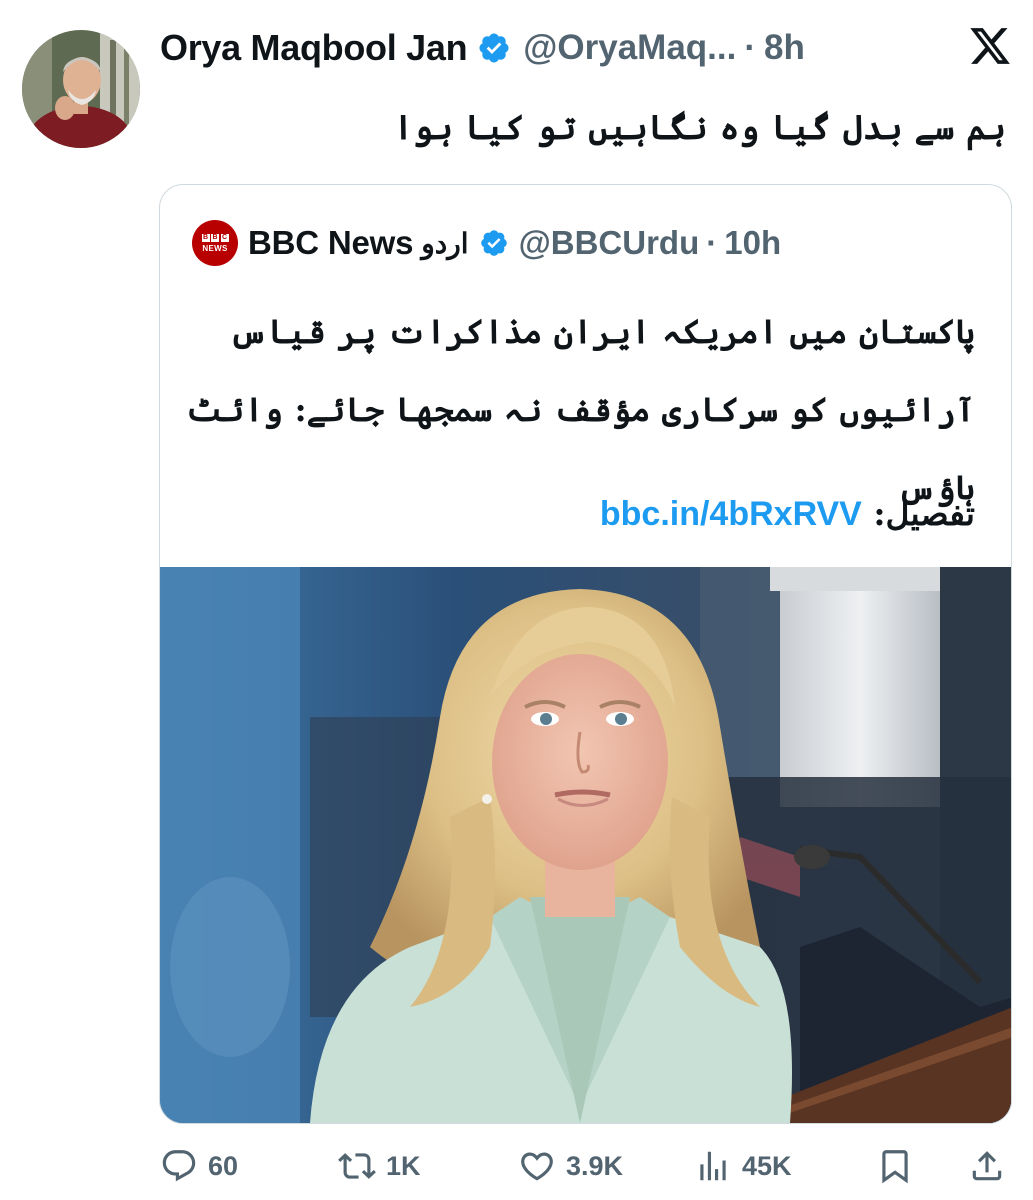 The image size is (1033, 1200). Describe the element at coordinates (609, 243) in the screenshot. I see `quoted-author-handle: @BBCUrdu` at that location.